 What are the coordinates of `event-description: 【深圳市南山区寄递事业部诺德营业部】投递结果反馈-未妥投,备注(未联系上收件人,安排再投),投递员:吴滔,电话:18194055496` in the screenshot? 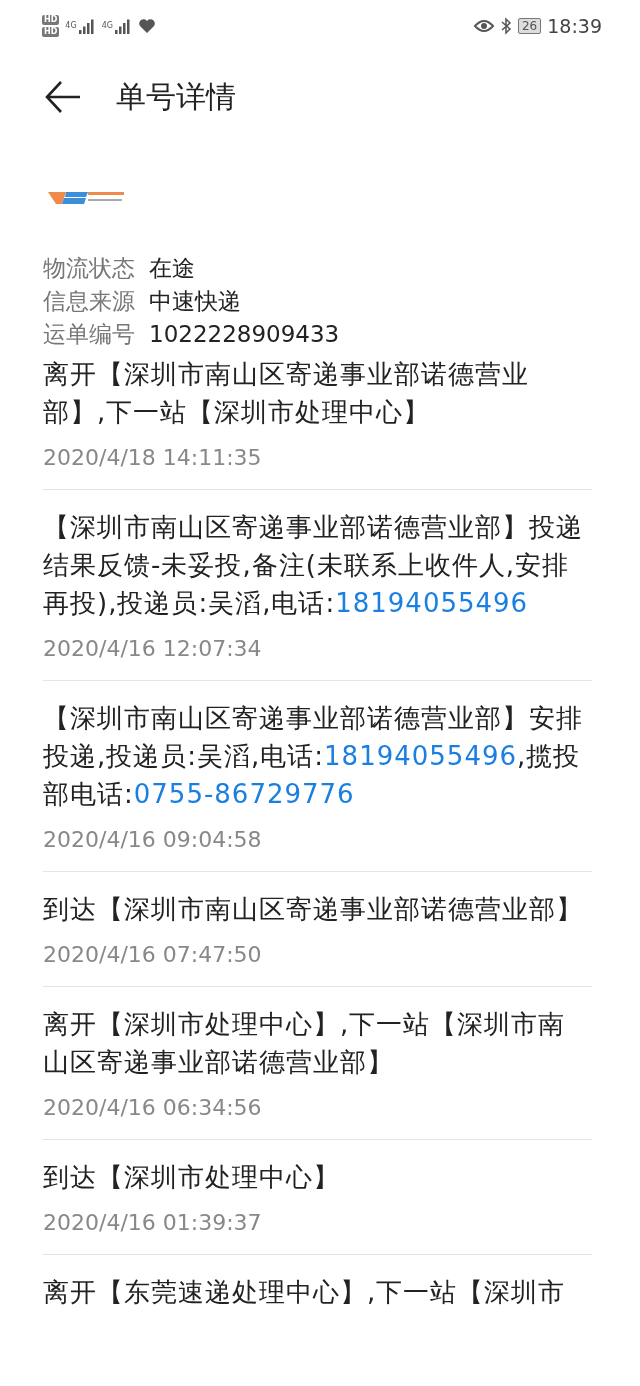 It's located at (313, 565).